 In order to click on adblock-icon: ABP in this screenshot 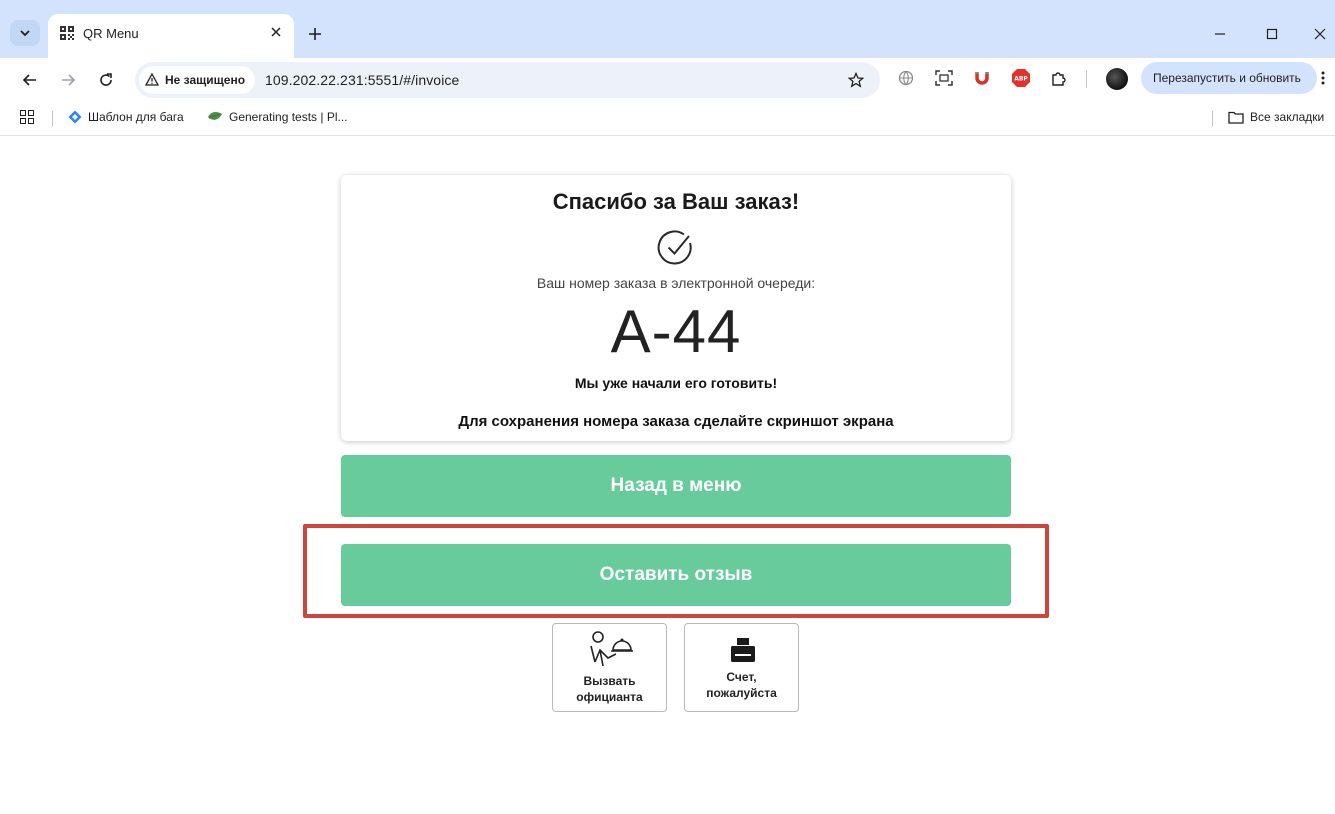, I will do `click(1021, 78)`.